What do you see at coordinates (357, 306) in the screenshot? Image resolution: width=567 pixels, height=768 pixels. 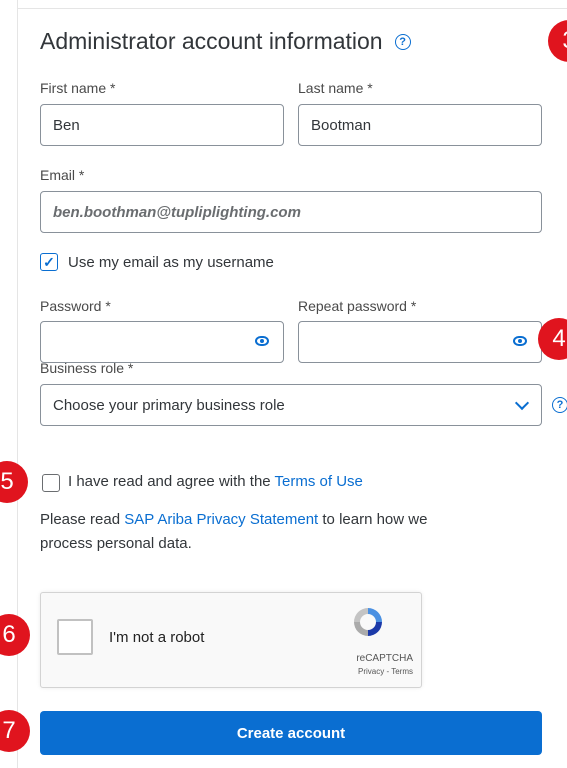 I see `repeat-password-label: Repeat password *` at bounding box center [357, 306].